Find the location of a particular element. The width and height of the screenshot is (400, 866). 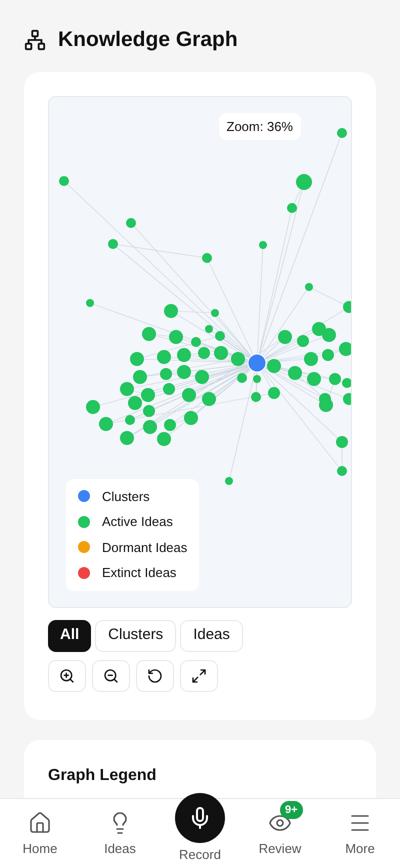

cluster-node is located at coordinates (257, 362).